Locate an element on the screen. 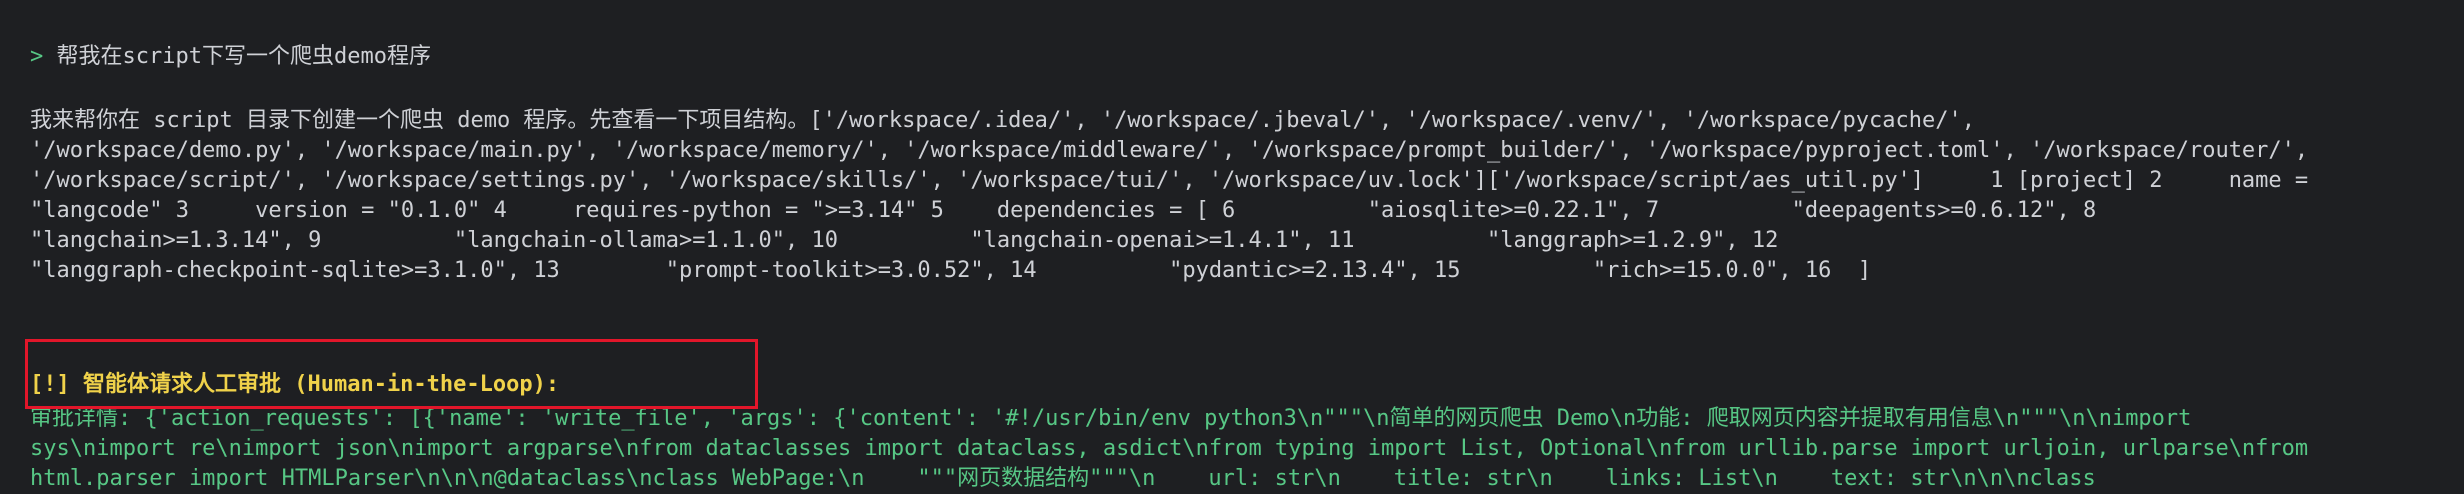  prompt-text: 帮我在script下写一个爬虫demo程序 is located at coordinates (243, 56).